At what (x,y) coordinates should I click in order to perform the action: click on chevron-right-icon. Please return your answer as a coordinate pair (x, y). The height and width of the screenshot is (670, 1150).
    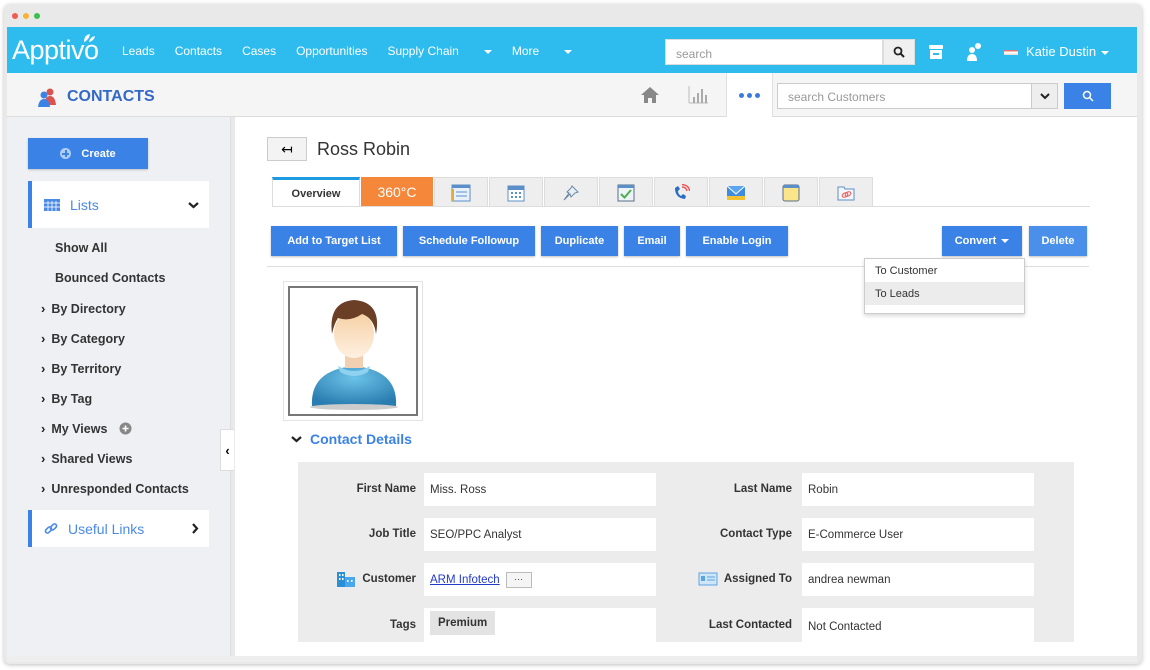
    Looking at the image, I should click on (195, 528).